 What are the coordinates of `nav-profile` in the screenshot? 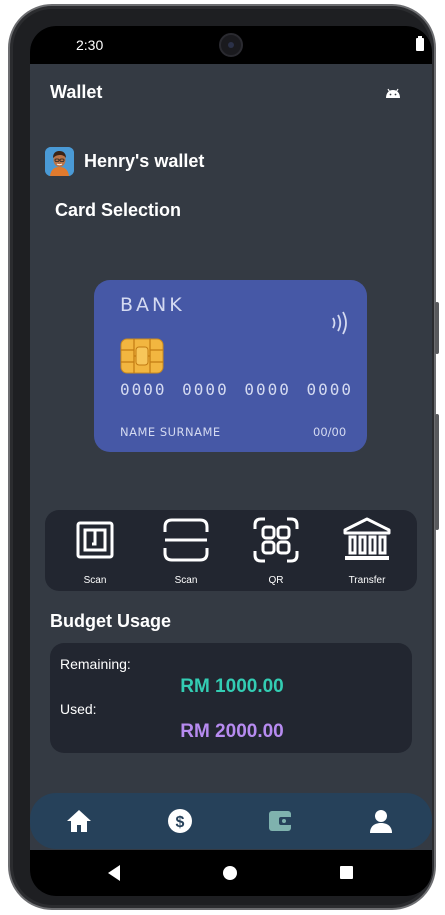 It's located at (382, 821).